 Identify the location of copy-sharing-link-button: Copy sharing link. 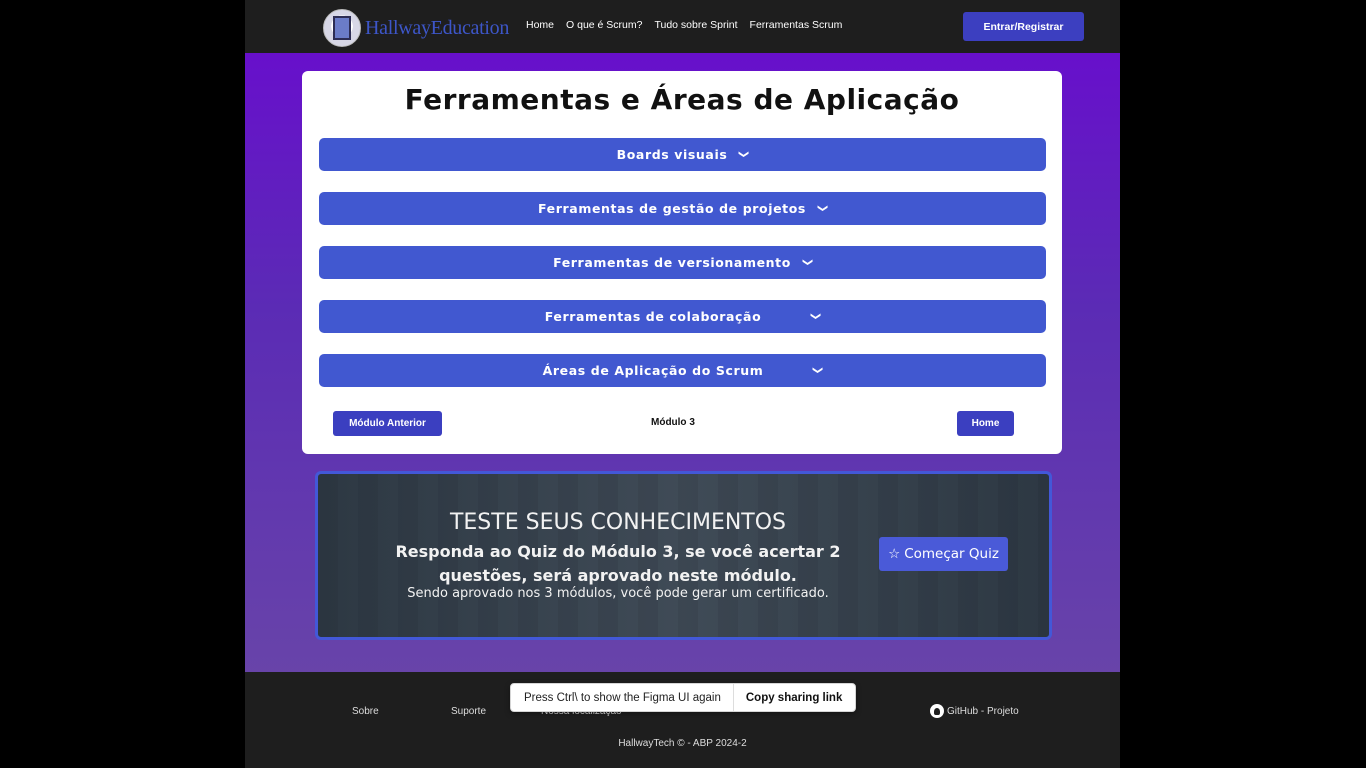
(794, 697).